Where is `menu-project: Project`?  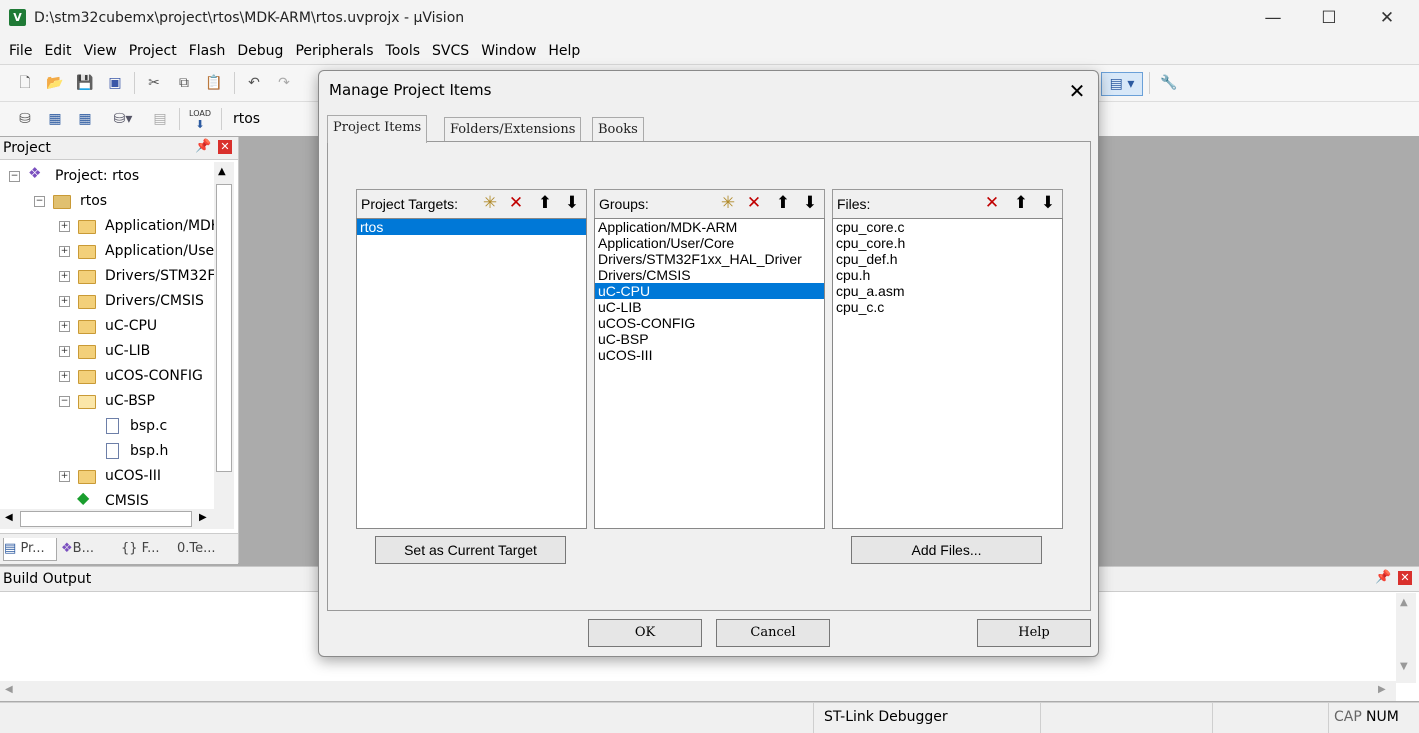
menu-project: Project is located at coordinates (153, 51).